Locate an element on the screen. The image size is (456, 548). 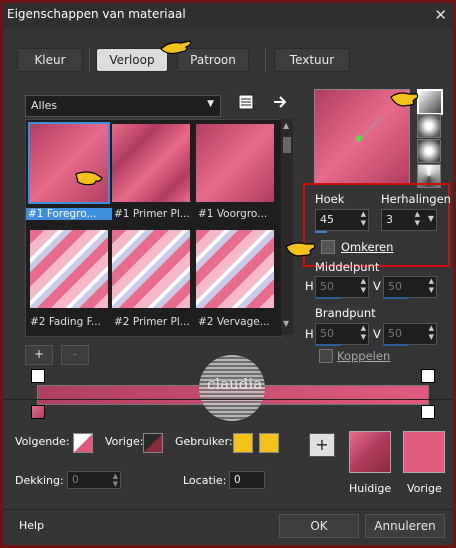
focal-v-spinner: 50 ▲ ▼ is located at coordinates (410, 334).